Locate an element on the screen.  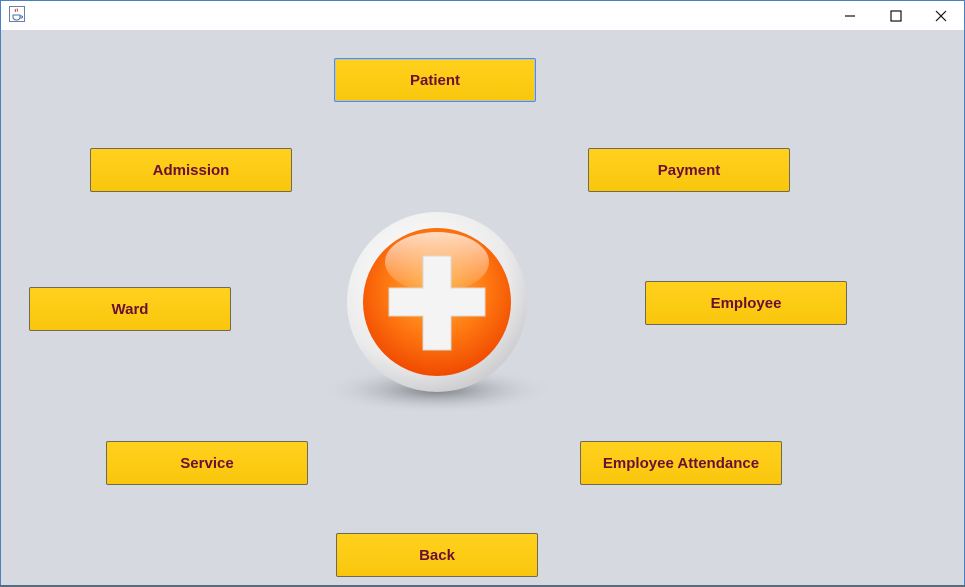
admission-button: Admission is located at coordinates (191, 170).